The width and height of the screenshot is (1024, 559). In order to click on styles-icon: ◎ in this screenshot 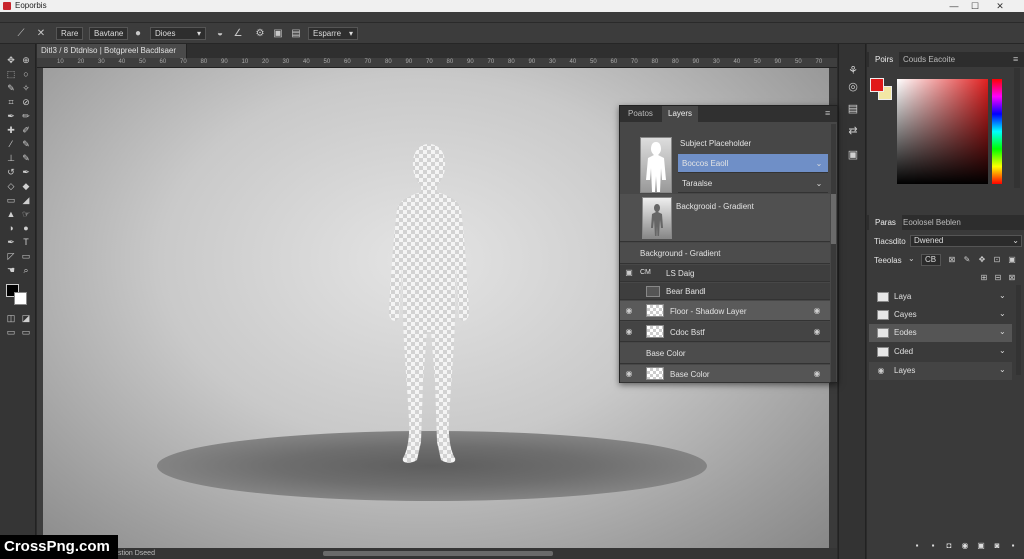, I will do `click(853, 87)`.